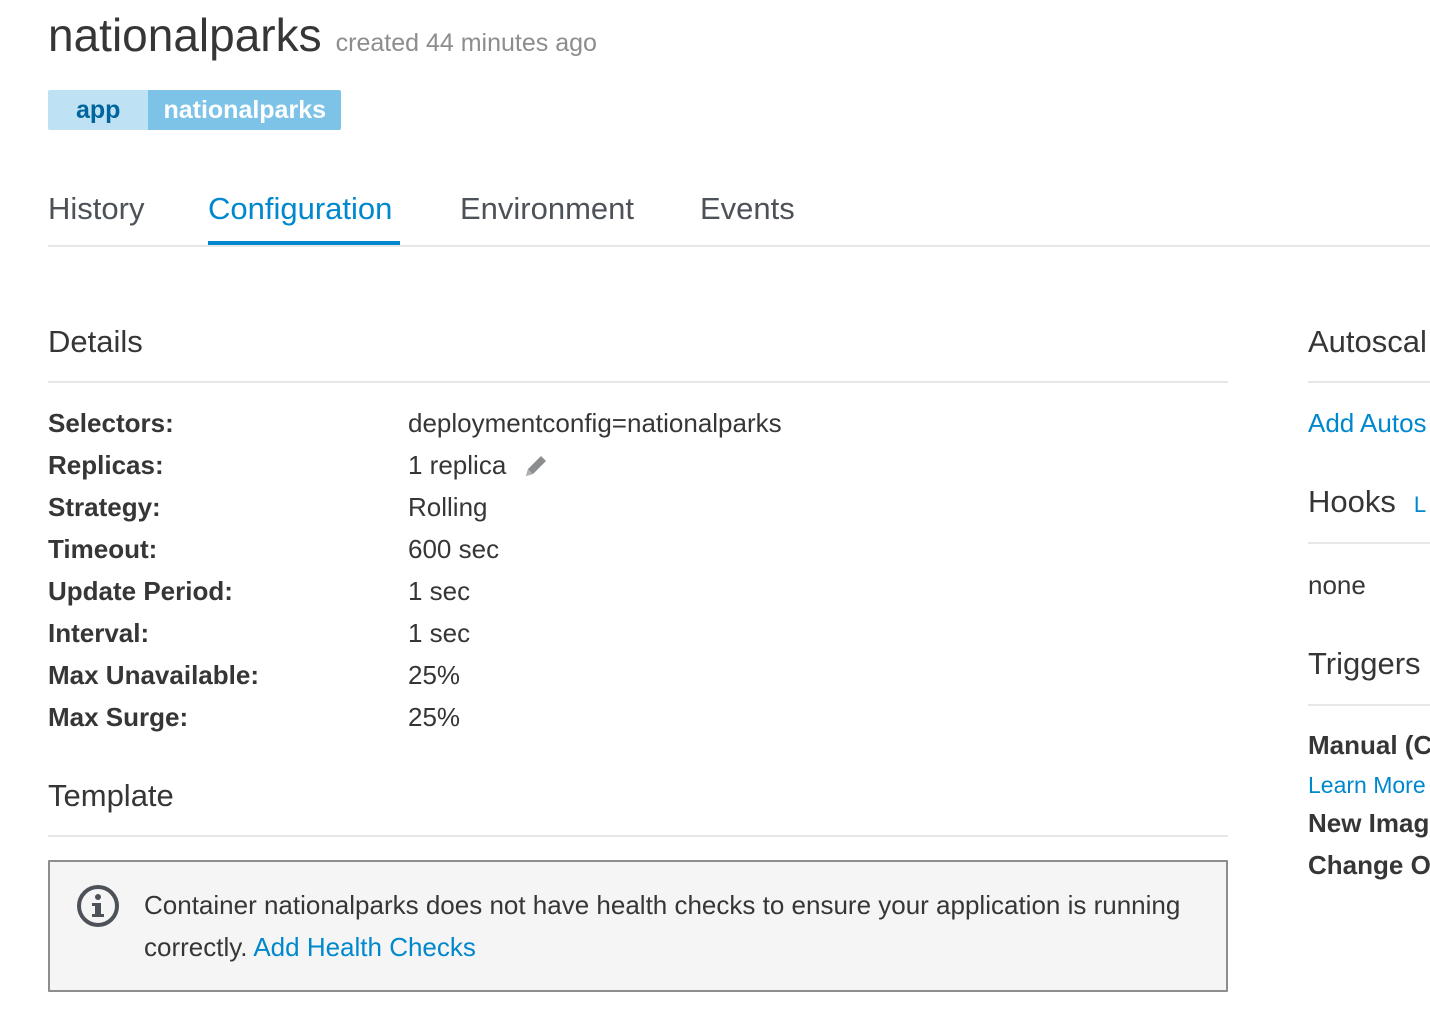 This screenshot has width=1430, height=1016. What do you see at coordinates (364, 947) in the screenshot?
I see `add-health-checks-link: Add Health Checks` at bounding box center [364, 947].